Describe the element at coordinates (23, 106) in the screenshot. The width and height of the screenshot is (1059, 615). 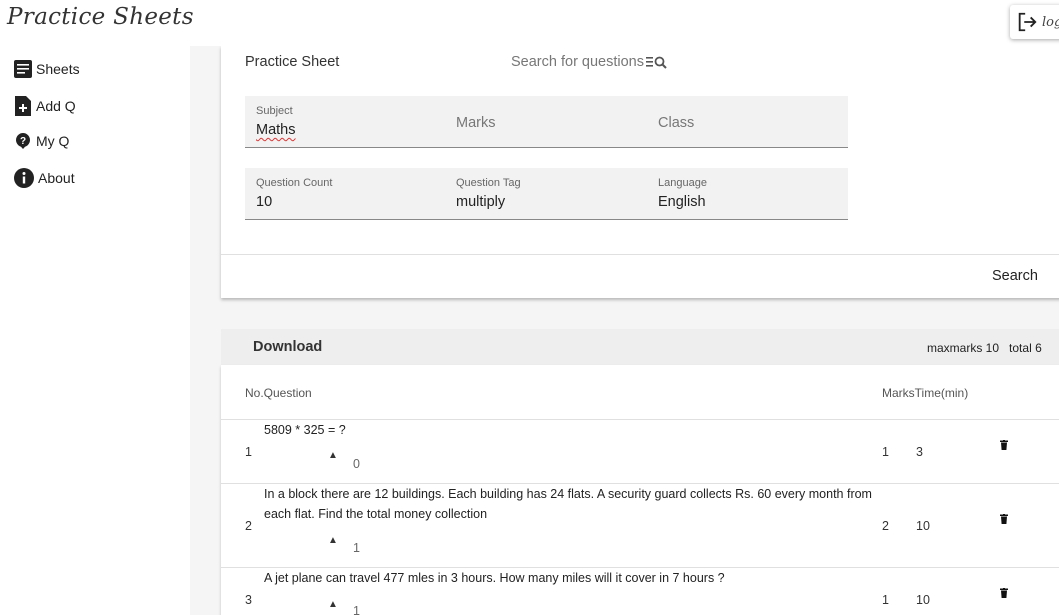
I see `add-document-icon` at that location.